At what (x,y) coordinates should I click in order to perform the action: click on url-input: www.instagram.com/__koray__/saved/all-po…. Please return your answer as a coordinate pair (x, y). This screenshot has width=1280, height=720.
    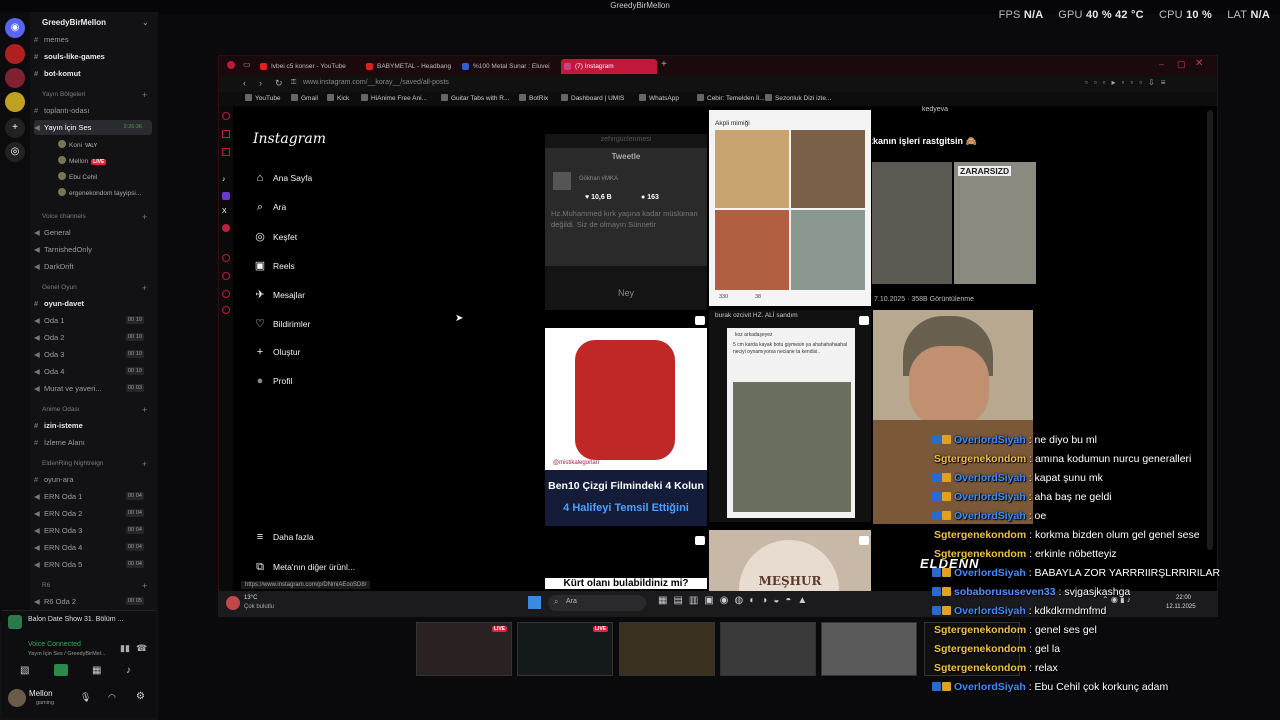
    Looking at the image, I should click on (376, 82).